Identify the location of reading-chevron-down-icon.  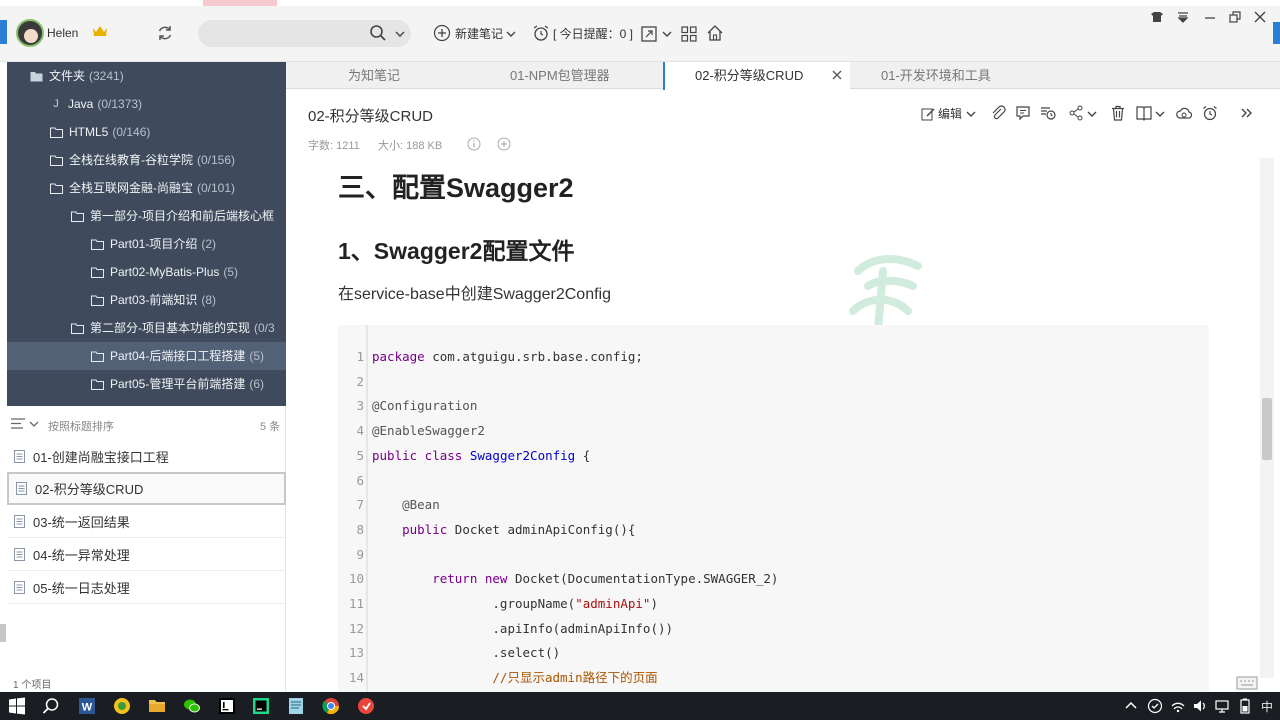
(1160, 114).